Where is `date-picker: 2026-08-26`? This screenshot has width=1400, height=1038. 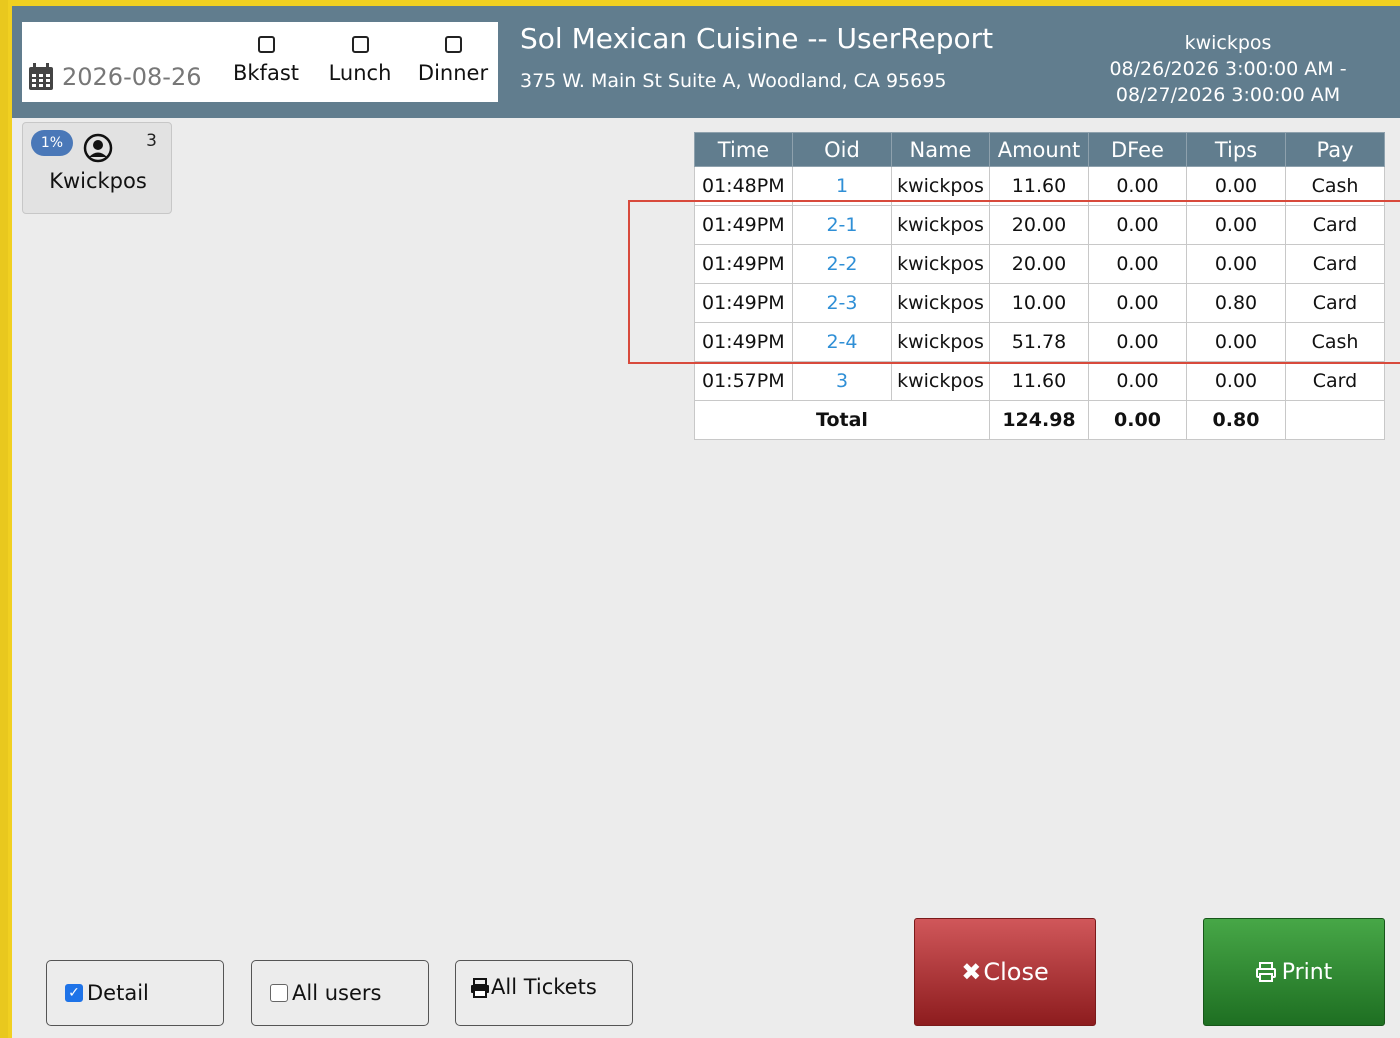 date-picker: 2026-08-26 is located at coordinates (114, 77).